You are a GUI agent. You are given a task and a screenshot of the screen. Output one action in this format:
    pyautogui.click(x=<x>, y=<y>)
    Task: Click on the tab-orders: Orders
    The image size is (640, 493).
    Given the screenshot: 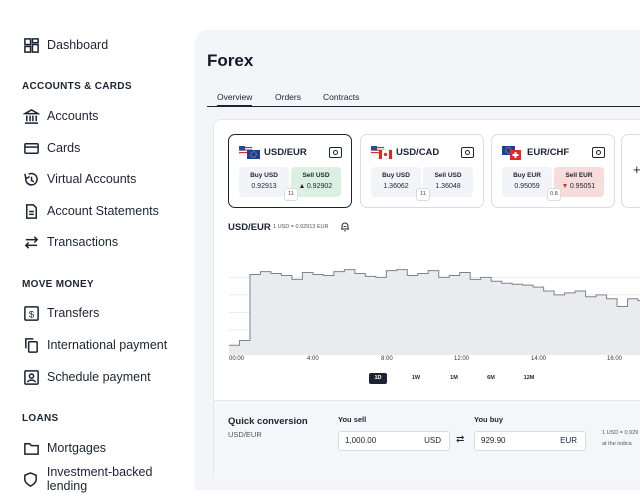 What is the action you would take?
    pyautogui.click(x=288, y=97)
    